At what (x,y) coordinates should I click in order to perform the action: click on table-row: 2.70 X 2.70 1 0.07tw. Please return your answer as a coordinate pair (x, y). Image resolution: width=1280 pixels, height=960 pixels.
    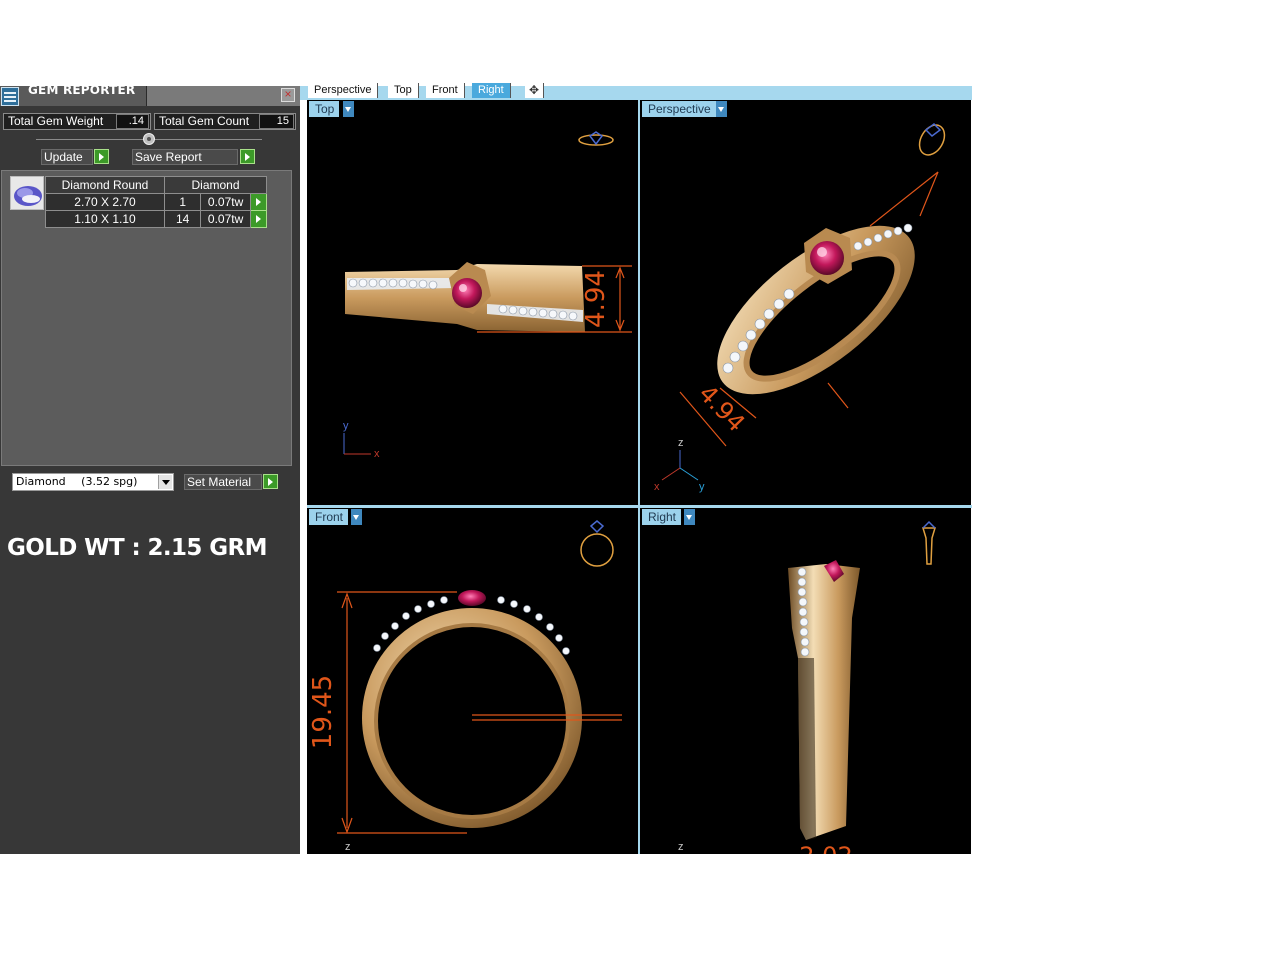
    Looking at the image, I should click on (156, 202).